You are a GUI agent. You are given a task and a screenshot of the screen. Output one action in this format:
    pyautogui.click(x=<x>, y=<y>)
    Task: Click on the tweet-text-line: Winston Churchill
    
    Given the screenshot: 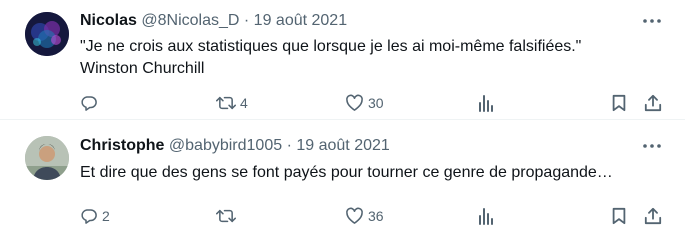 What is the action you would take?
    pyautogui.click(x=142, y=68)
    